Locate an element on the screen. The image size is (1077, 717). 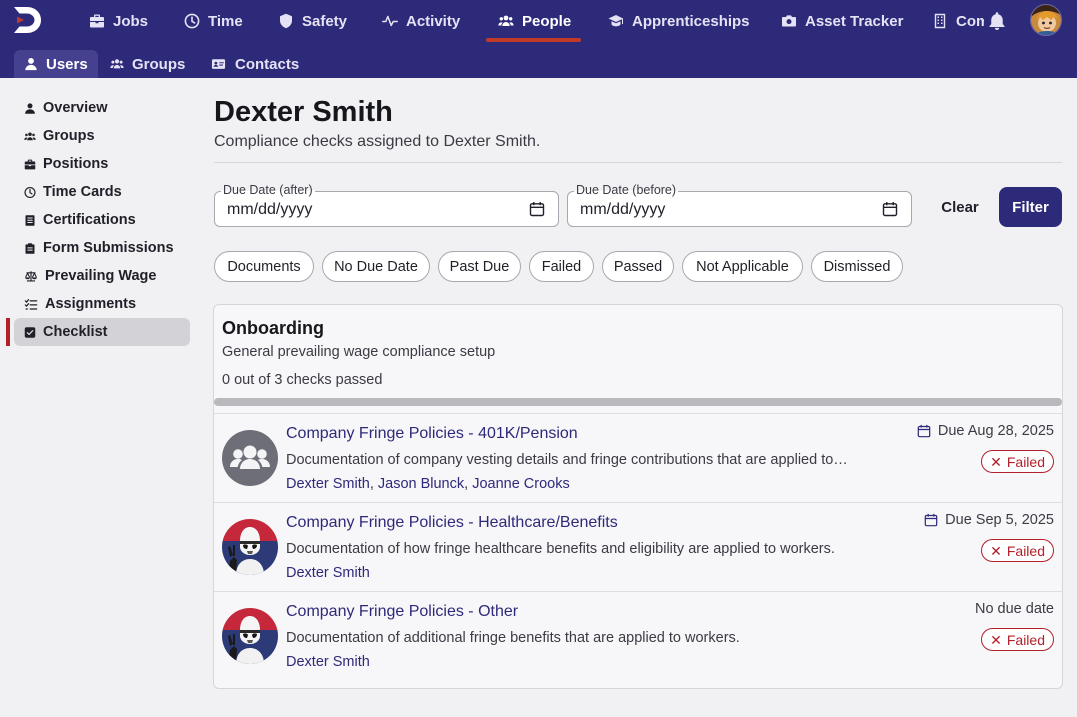
nav-people-label: People is located at coordinates (547, 21).